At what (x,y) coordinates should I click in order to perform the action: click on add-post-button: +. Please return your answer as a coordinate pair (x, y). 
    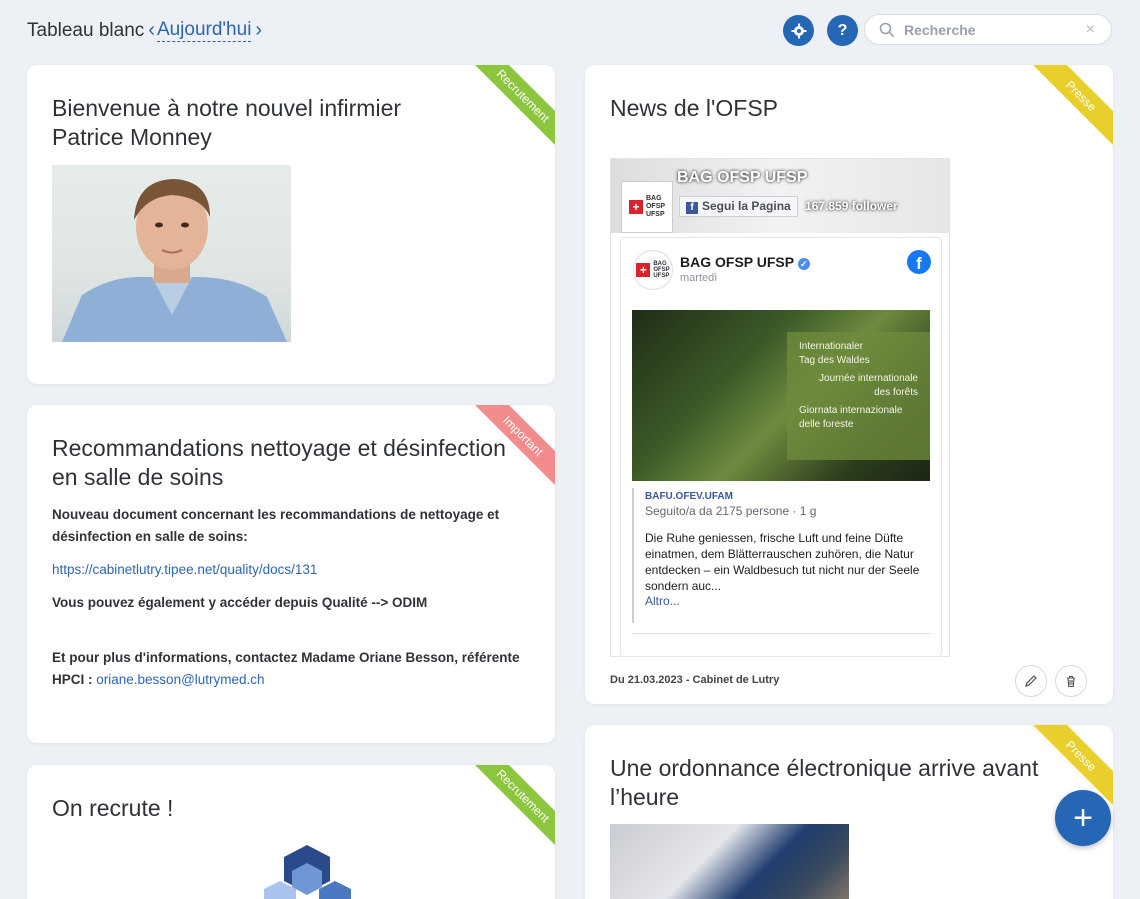
    Looking at the image, I should click on (1083, 818).